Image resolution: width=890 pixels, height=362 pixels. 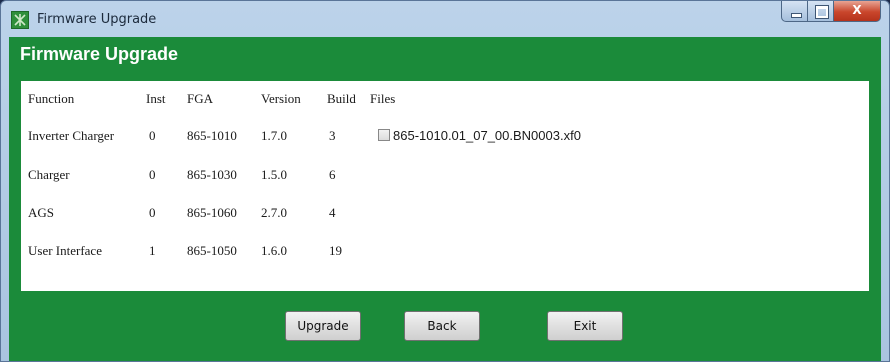 What do you see at coordinates (274, 174) in the screenshot?
I see `row-version: 1.5.0` at bounding box center [274, 174].